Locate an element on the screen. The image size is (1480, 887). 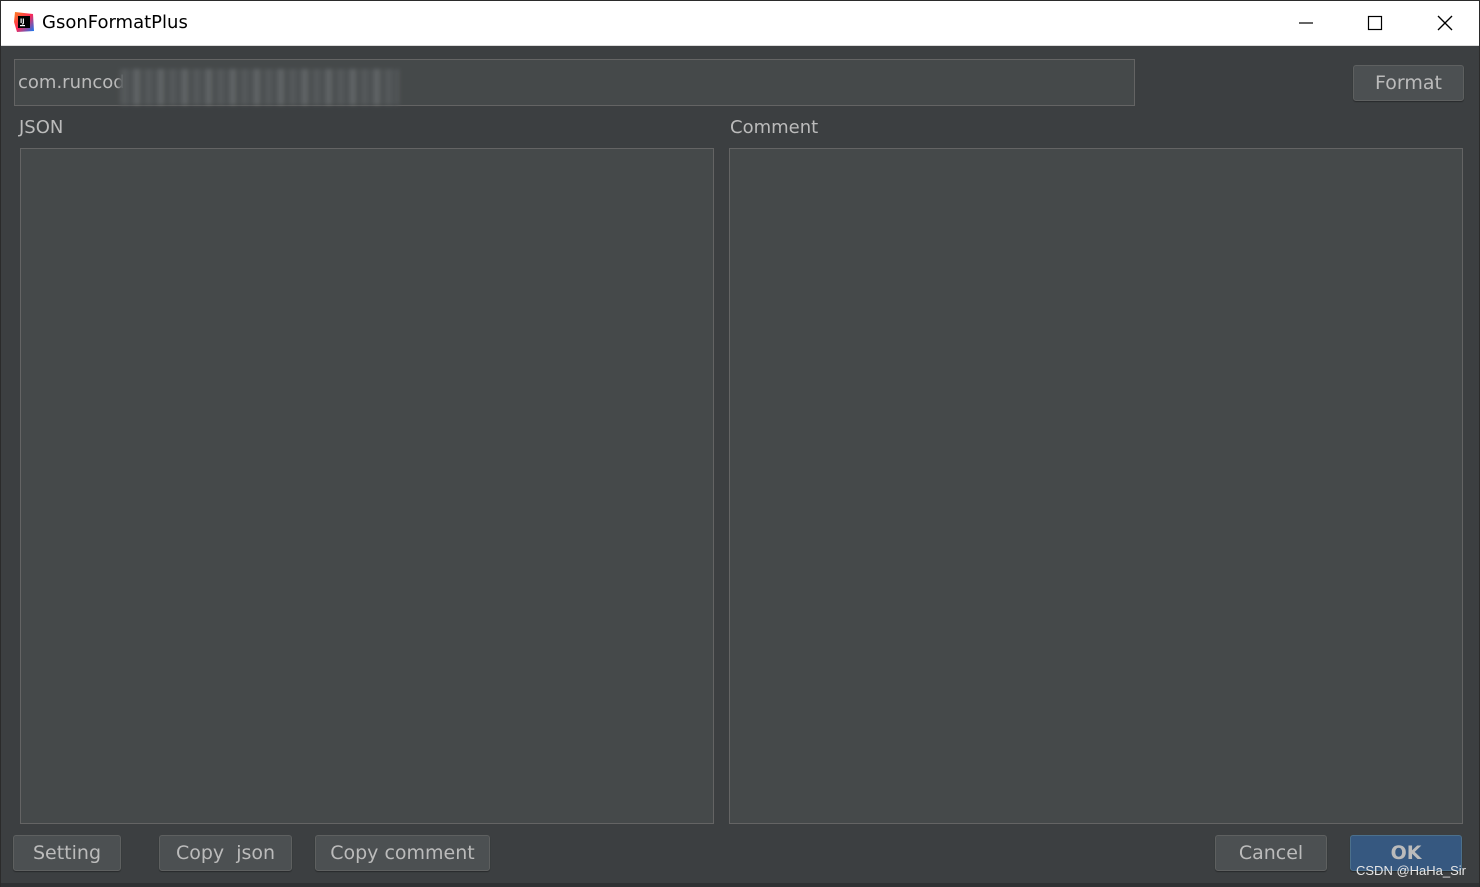
redacted-overlay is located at coordinates (259, 87).